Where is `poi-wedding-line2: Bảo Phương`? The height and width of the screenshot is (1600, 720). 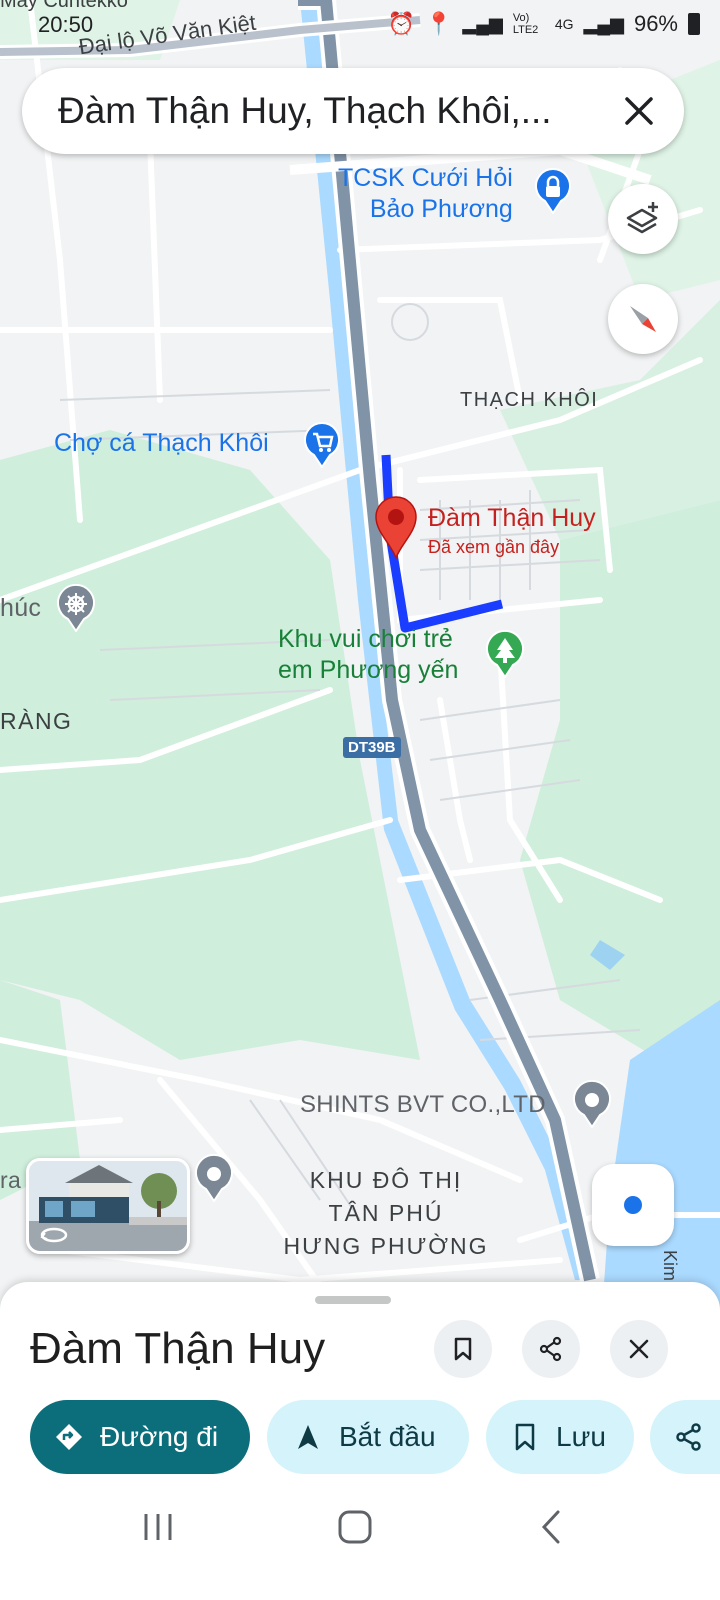 poi-wedding-line2: Bảo Phương is located at coordinates (441, 209).